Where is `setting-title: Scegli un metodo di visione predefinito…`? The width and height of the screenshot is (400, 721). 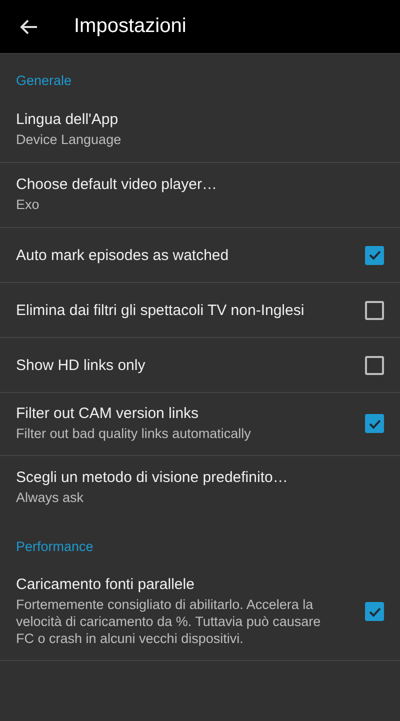 setting-title: Scegli un metodo di visione predefinito… is located at coordinates (152, 477).